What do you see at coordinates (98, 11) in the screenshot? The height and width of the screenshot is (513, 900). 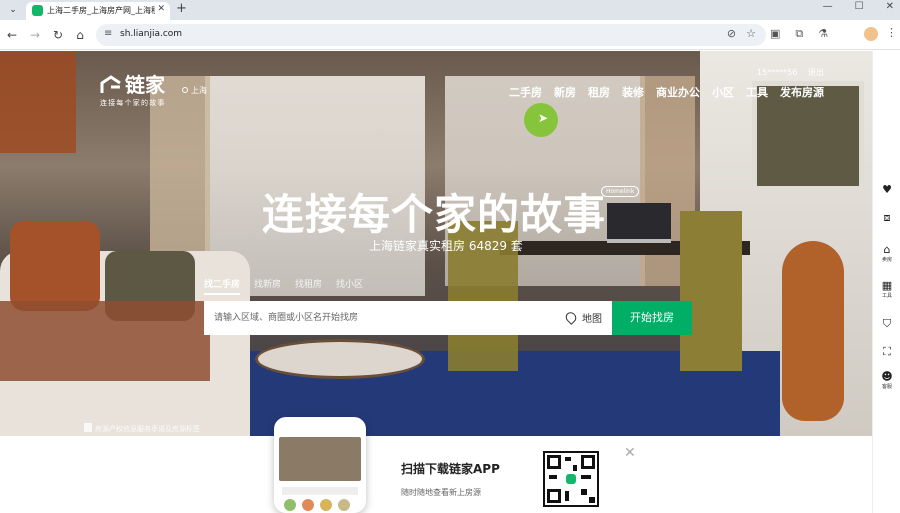 I see `browser-tab: 上海二手房_上海房产网_上海租 ✕` at bounding box center [98, 11].